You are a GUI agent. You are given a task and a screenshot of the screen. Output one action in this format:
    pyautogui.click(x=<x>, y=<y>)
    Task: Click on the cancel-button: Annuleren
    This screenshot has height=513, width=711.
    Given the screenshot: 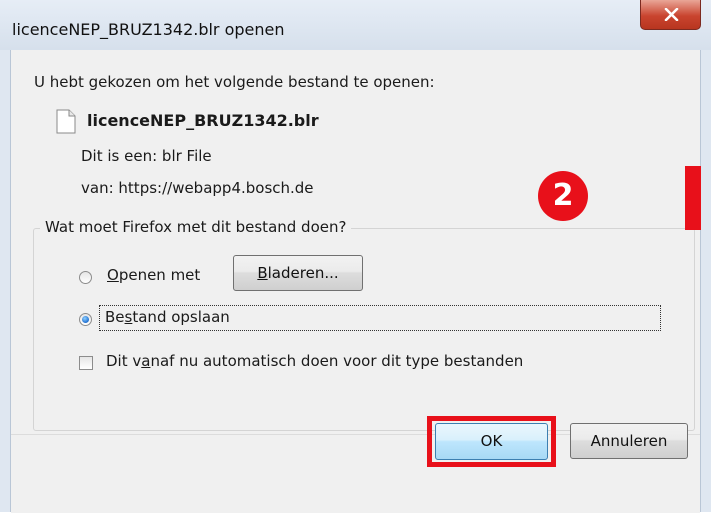 What is the action you would take?
    pyautogui.click(x=629, y=441)
    